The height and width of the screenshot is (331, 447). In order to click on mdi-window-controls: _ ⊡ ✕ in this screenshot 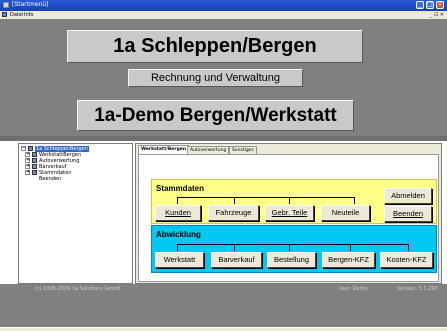, I will do `click(437, 15)`.